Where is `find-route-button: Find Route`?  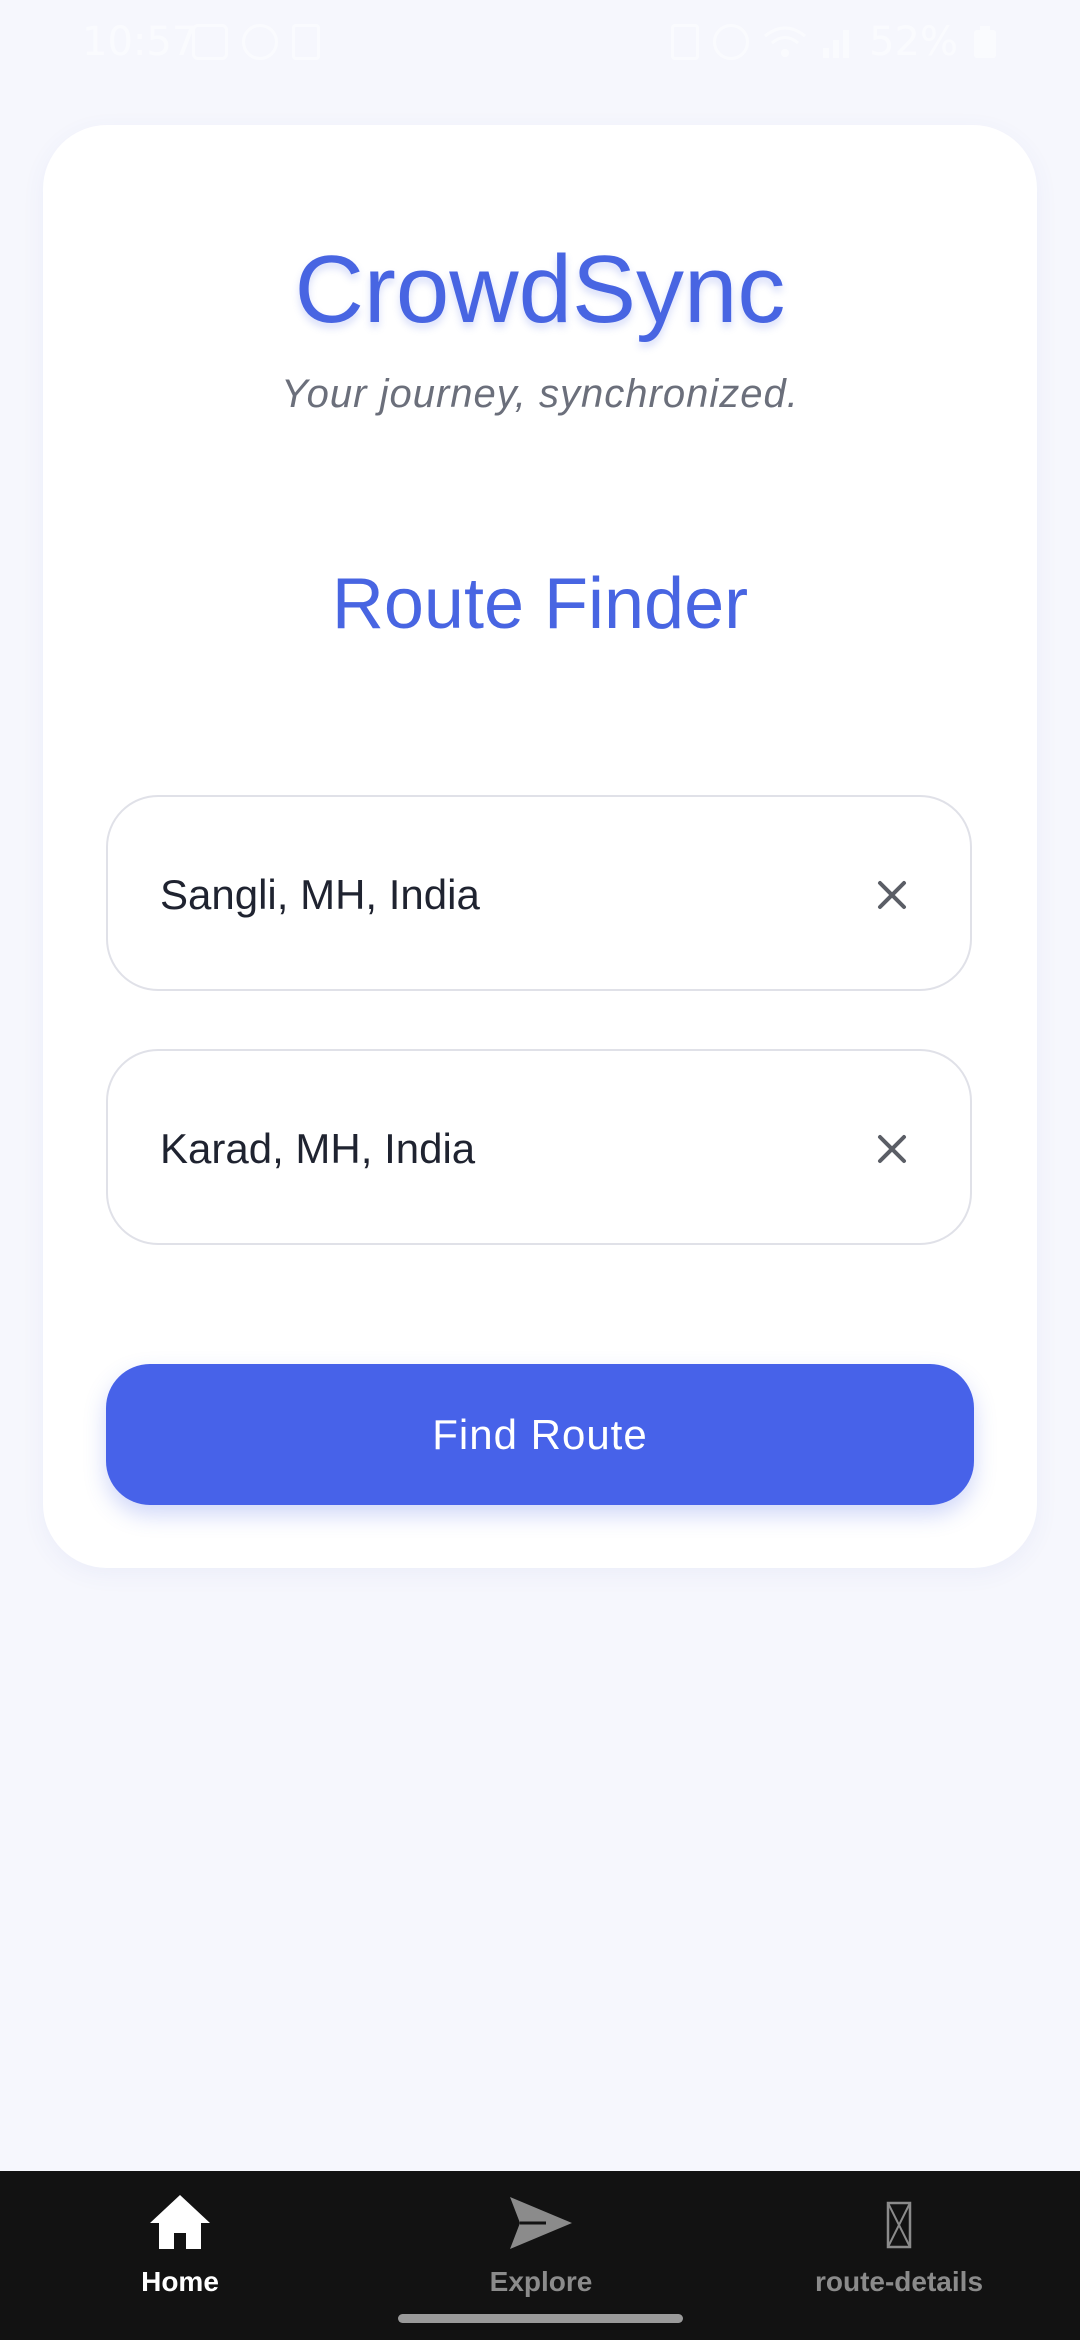 find-route-button: Find Route is located at coordinates (540, 1434).